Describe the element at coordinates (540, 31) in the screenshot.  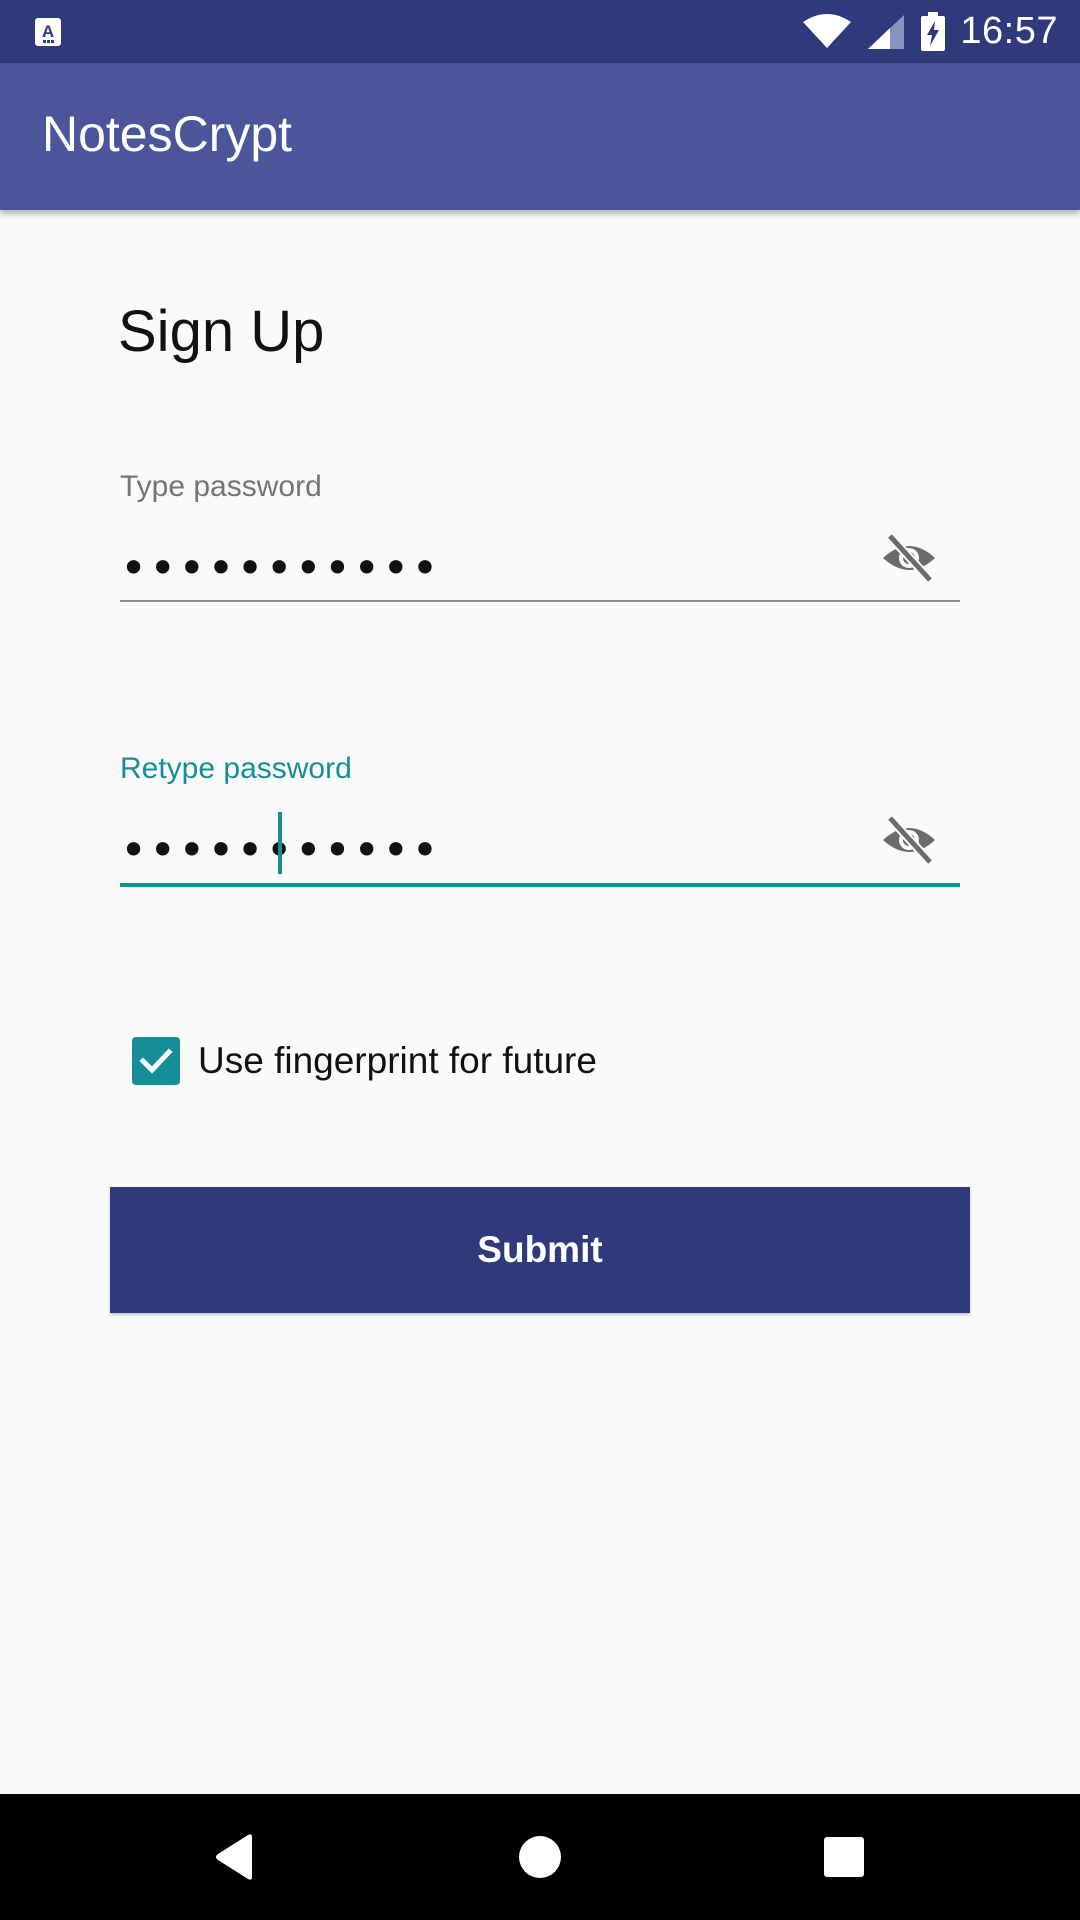
I see `status-bar: A 16:57` at that location.